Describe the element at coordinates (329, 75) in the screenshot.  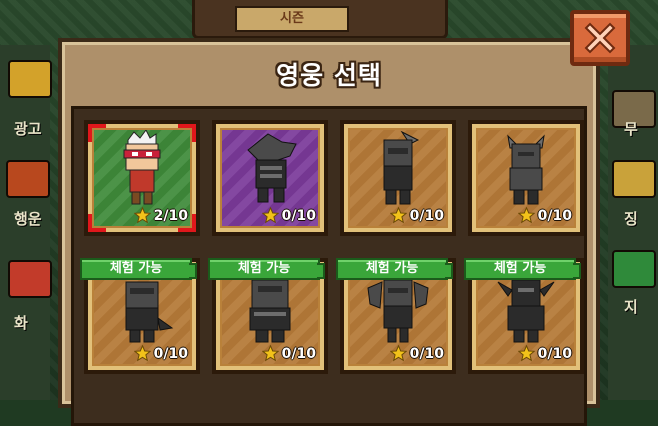
I see `dialog-title: 영웅 선택` at that location.